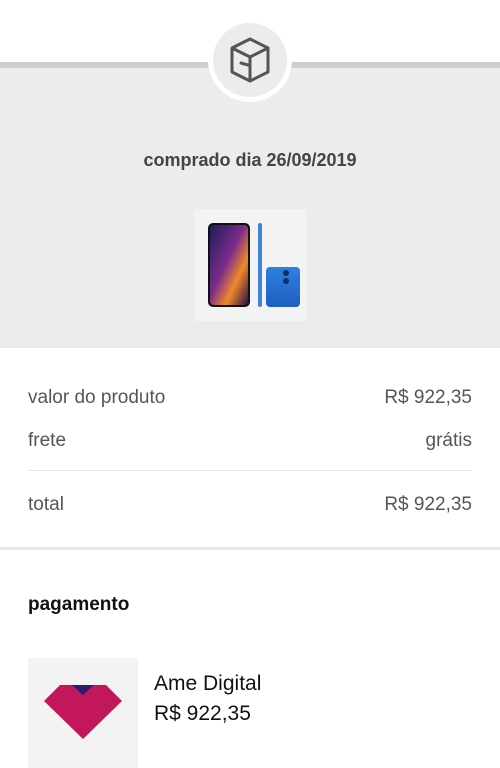  I want to click on section-separator, so click(250, 548).